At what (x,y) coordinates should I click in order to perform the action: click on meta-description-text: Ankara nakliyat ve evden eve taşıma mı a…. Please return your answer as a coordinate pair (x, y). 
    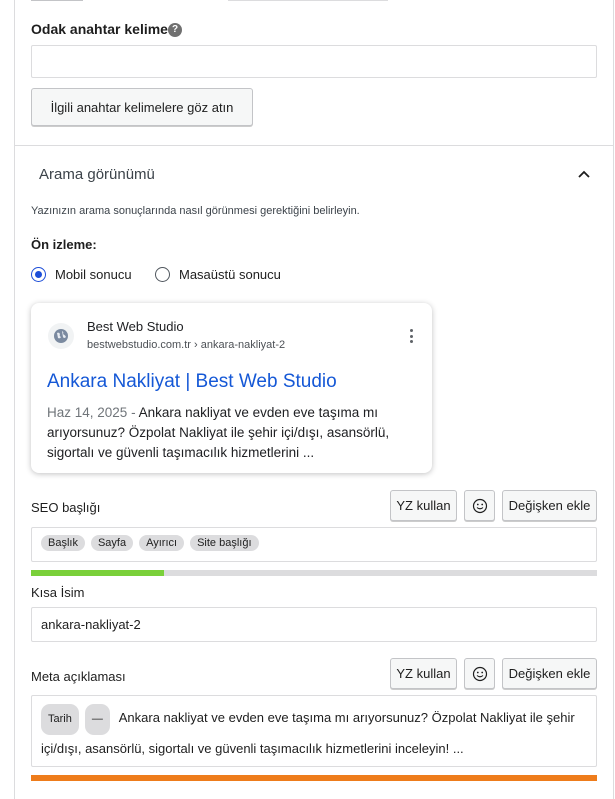
    Looking at the image, I should click on (308, 733).